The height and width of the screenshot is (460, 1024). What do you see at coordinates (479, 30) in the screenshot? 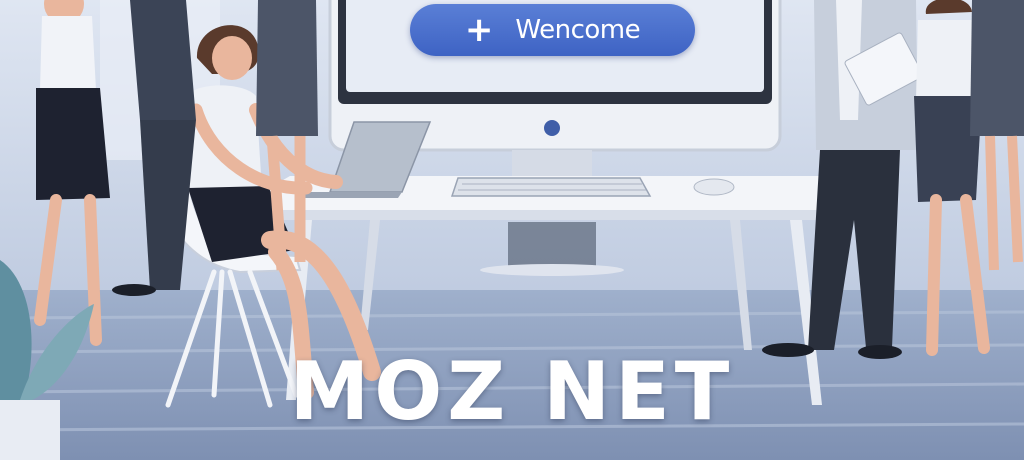
I see `plus-icon: +` at bounding box center [479, 30].